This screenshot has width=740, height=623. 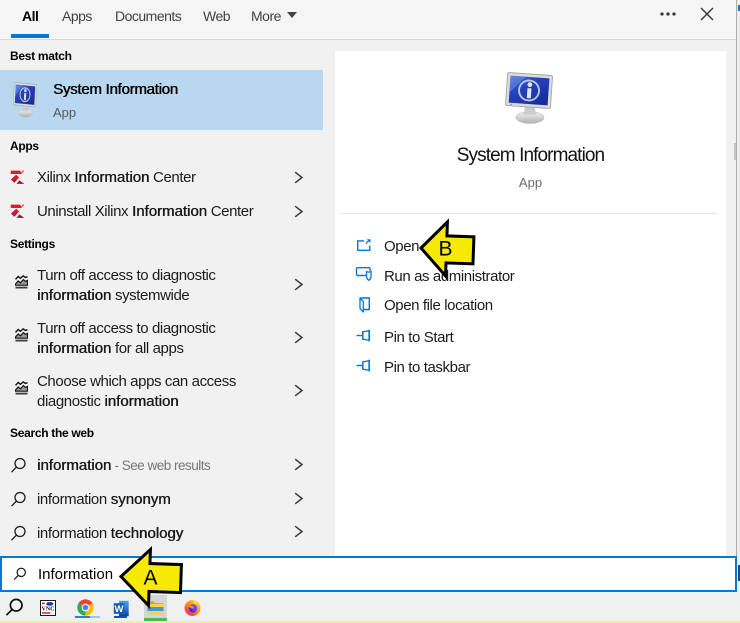 What do you see at coordinates (150, 578) in the screenshot?
I see `svg-text: A` at bounding box center [150, 578].